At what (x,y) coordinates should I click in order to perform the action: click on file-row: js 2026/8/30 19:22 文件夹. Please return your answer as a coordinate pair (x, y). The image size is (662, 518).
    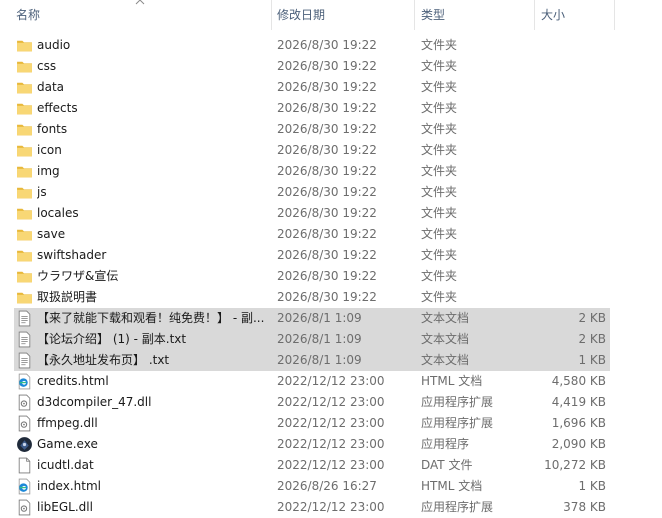
    Looking at the image, I should click on (312, 192).